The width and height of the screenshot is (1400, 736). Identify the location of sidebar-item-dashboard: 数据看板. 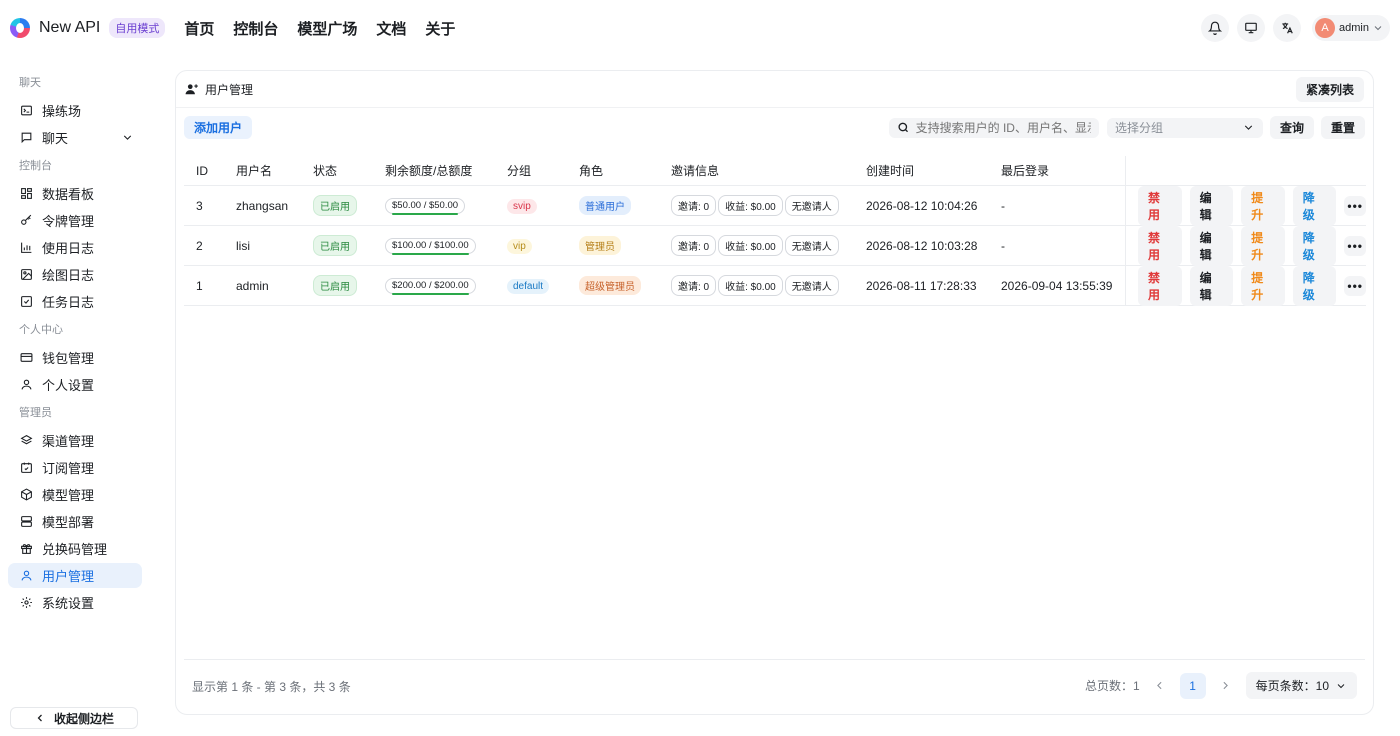
(75, 193).